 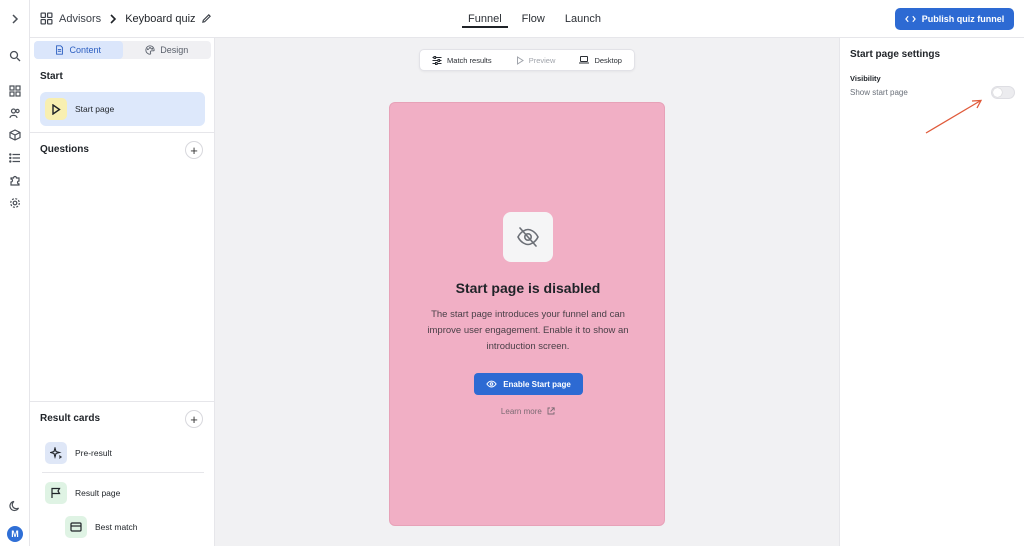 I want to click on breadcrumb: Advisors Keyboard quiz, so click(x=126, y=18).